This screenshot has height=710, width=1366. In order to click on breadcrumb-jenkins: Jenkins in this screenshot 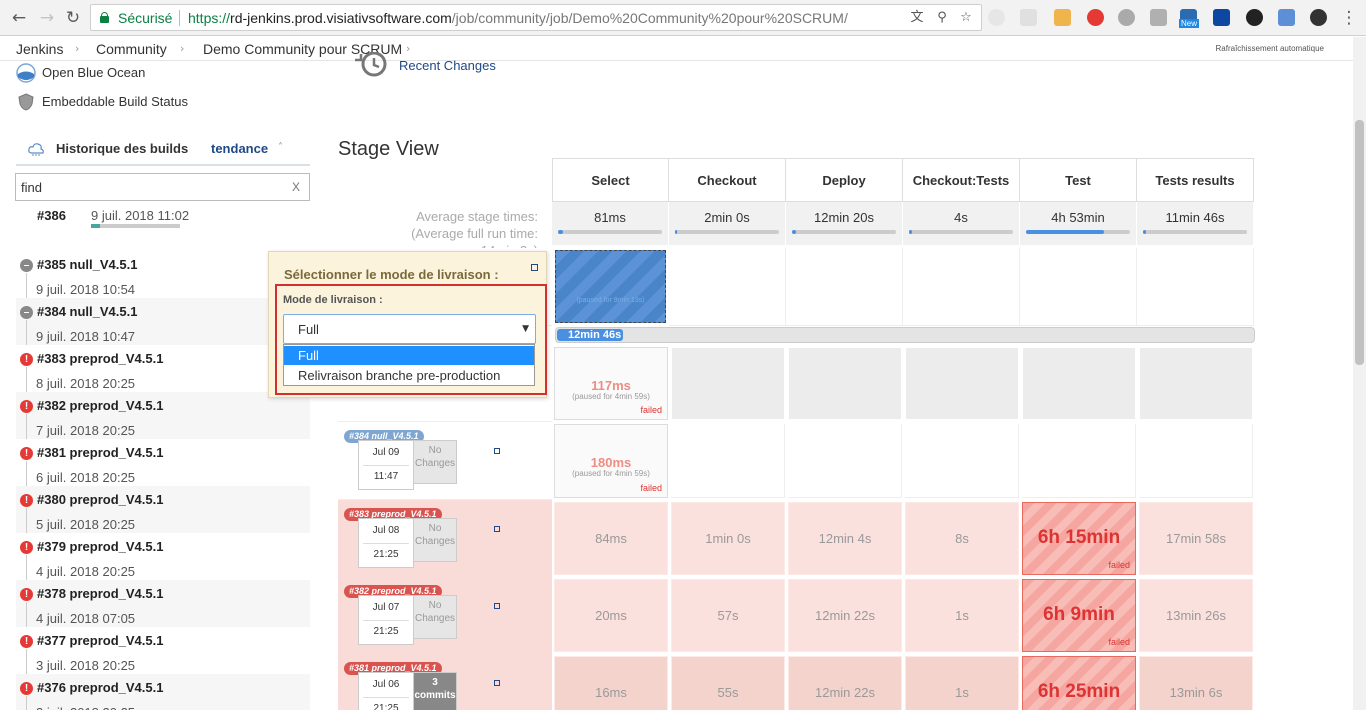, I will do `click(39, 49)`.